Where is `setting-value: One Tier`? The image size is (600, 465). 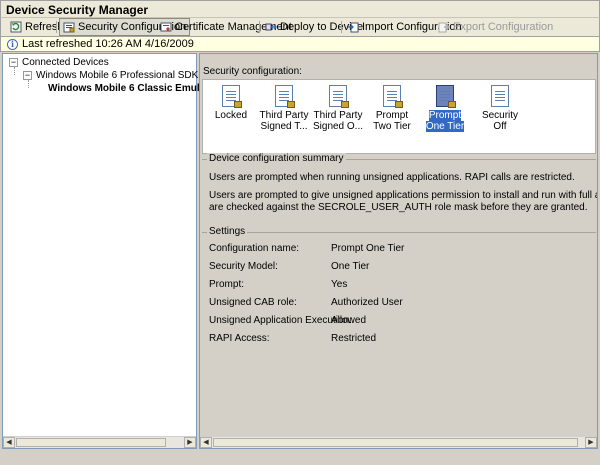
setting-value: One Tier is located at coordinates (350, 266).